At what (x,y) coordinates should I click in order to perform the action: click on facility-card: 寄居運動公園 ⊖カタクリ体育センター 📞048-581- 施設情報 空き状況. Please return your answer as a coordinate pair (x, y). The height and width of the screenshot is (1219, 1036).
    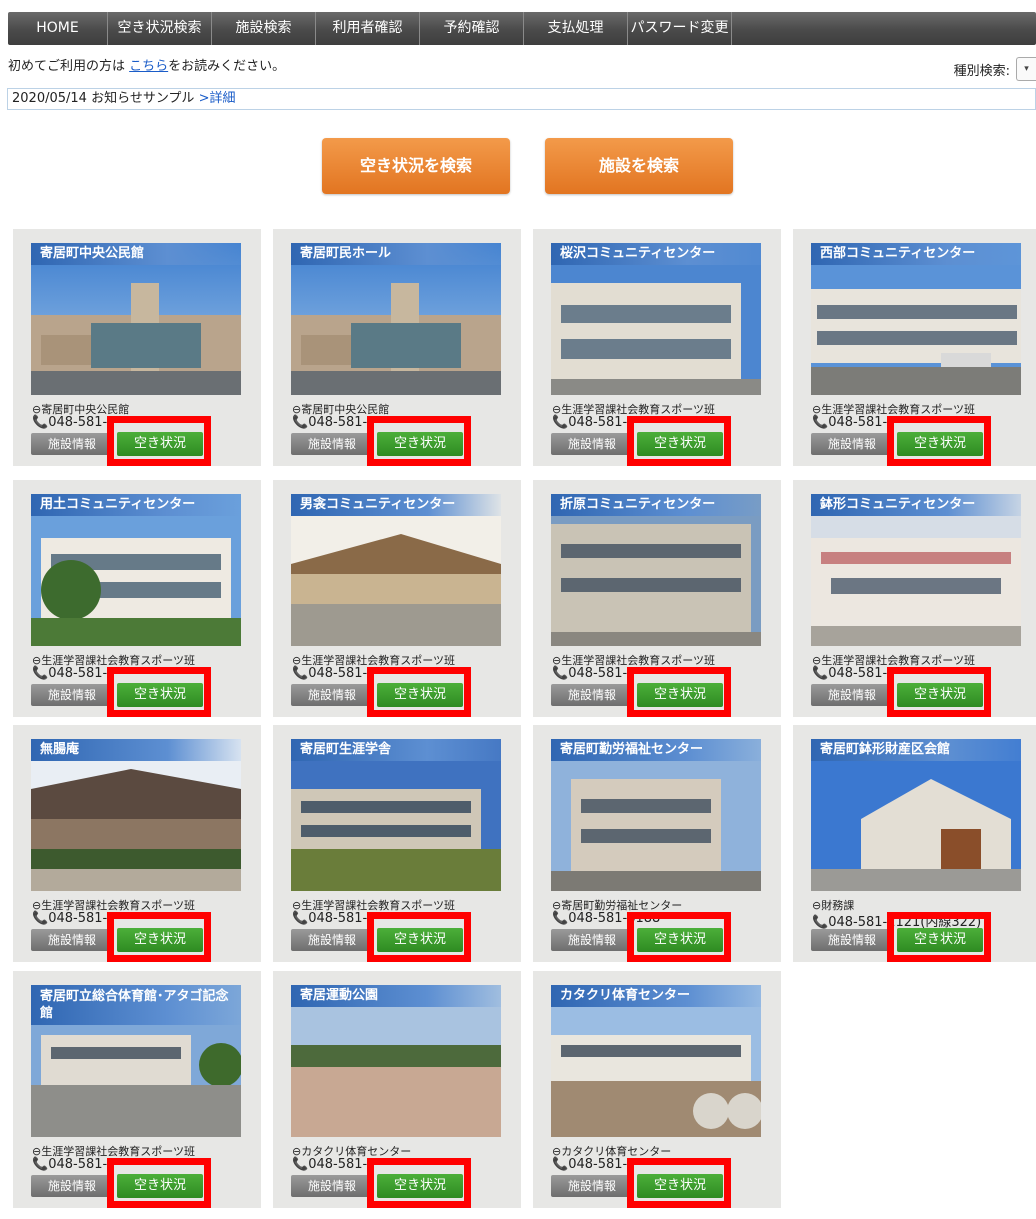
    Looking at the image, I should click on (397, 1089).